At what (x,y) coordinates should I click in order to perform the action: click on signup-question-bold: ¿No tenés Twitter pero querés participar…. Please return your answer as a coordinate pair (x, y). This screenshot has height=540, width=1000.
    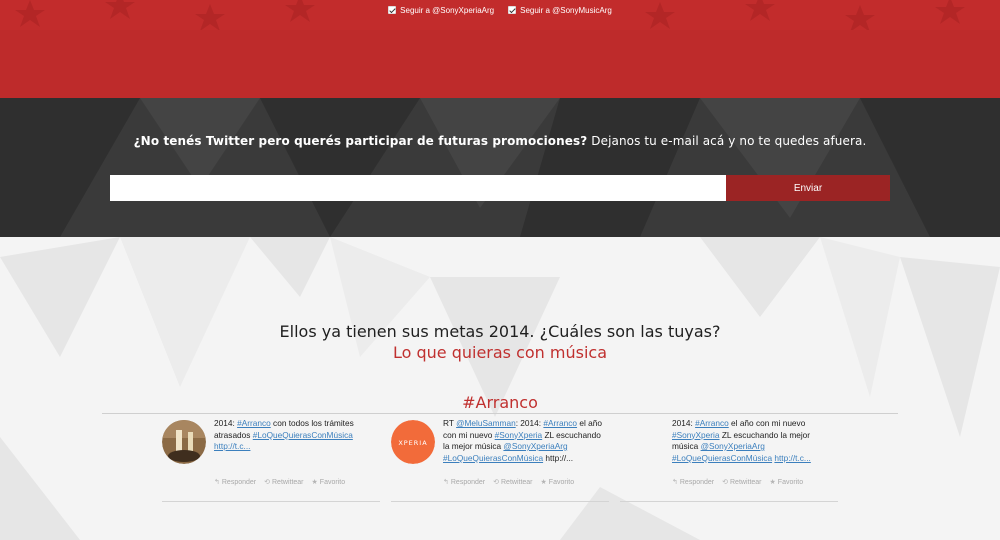
    Looking at the image, I should click on (360, 141).